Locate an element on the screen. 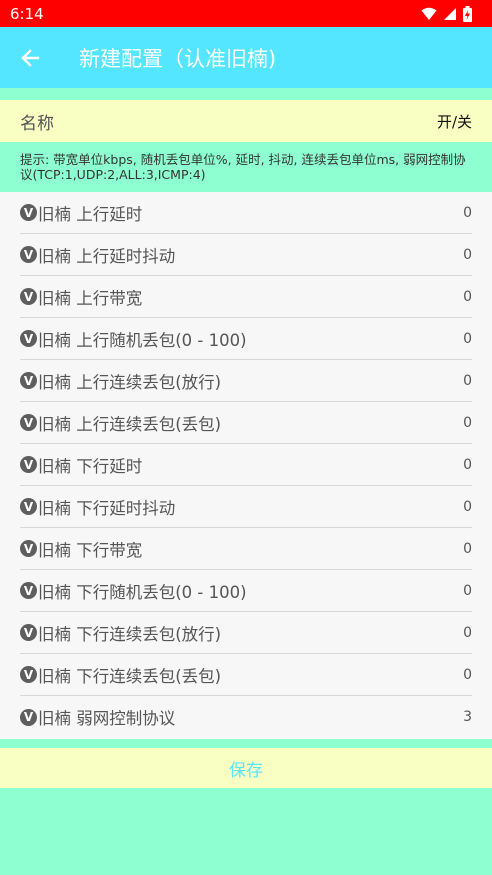  status-icons is located at coordinates (446, 13).